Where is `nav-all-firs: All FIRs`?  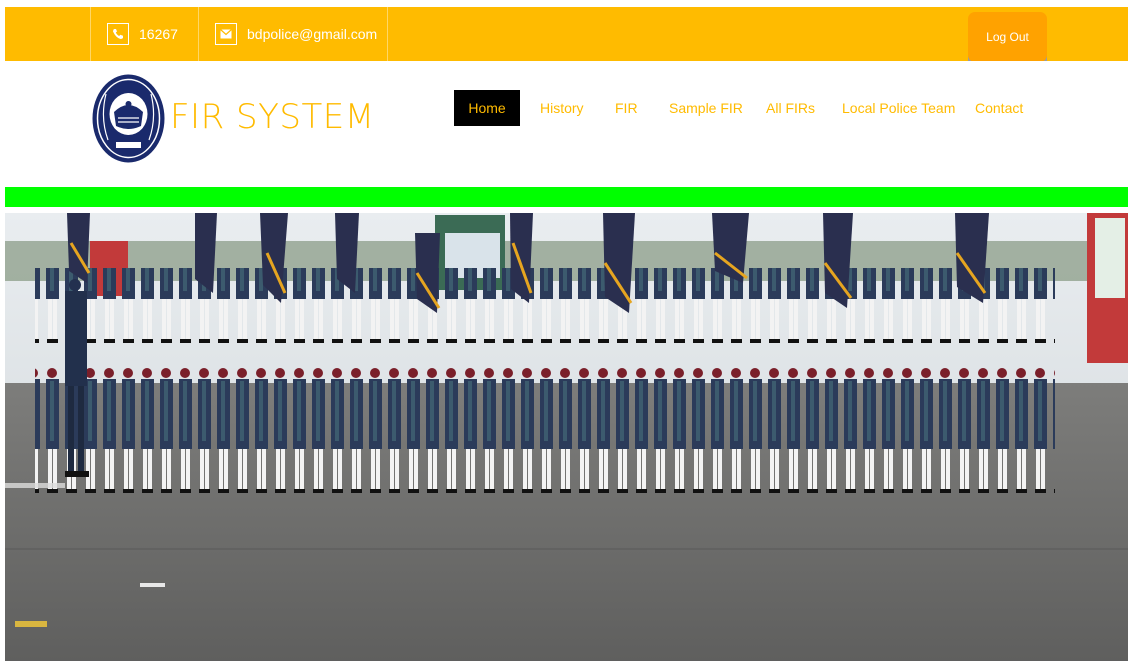 nav-all-firs: All FIRs is located at coordinates (790, 108).